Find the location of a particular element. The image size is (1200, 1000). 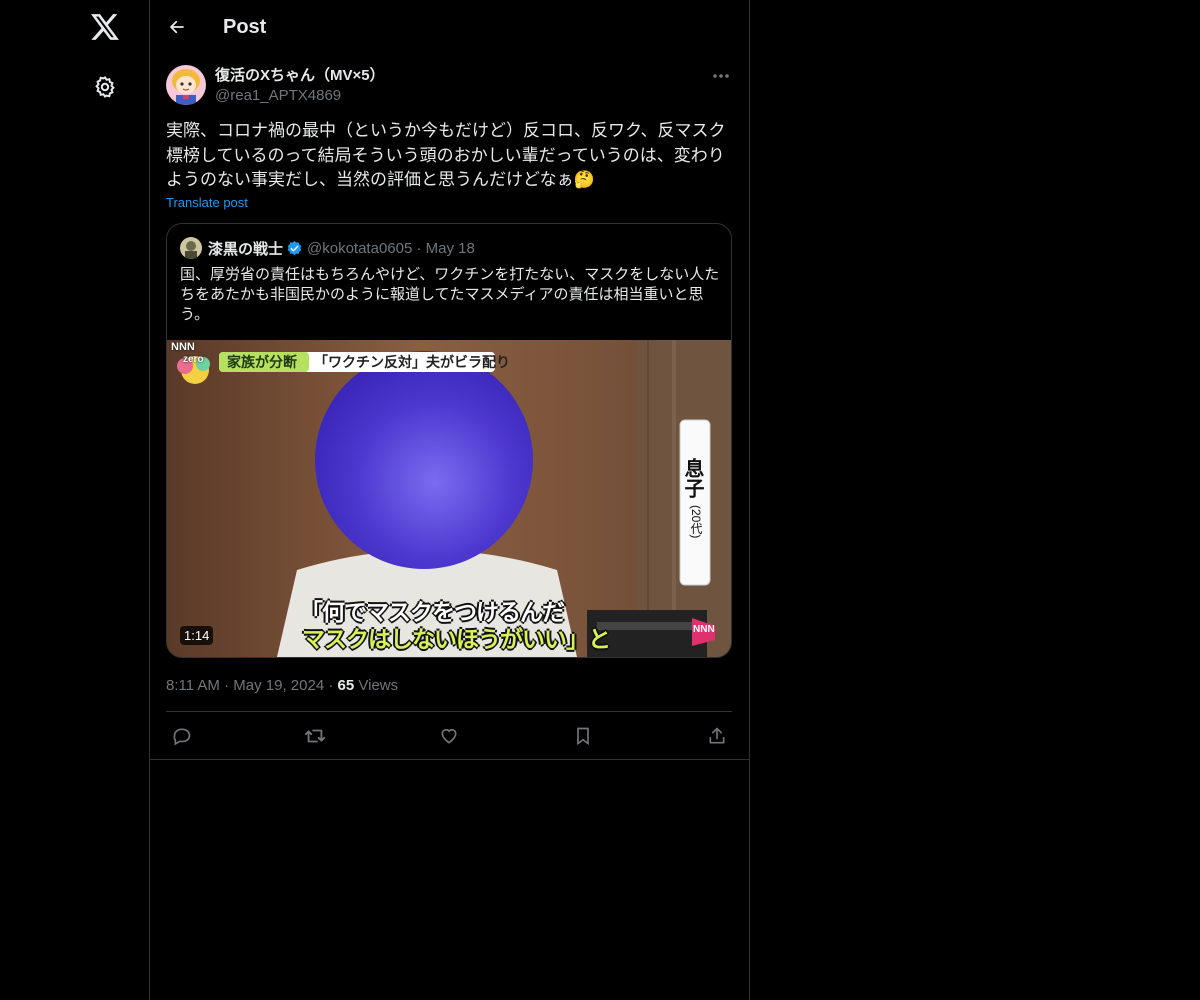

post-meta: 8:11 AM · May 19, 2024 · 65 Views is located at coordinates (282, 686).